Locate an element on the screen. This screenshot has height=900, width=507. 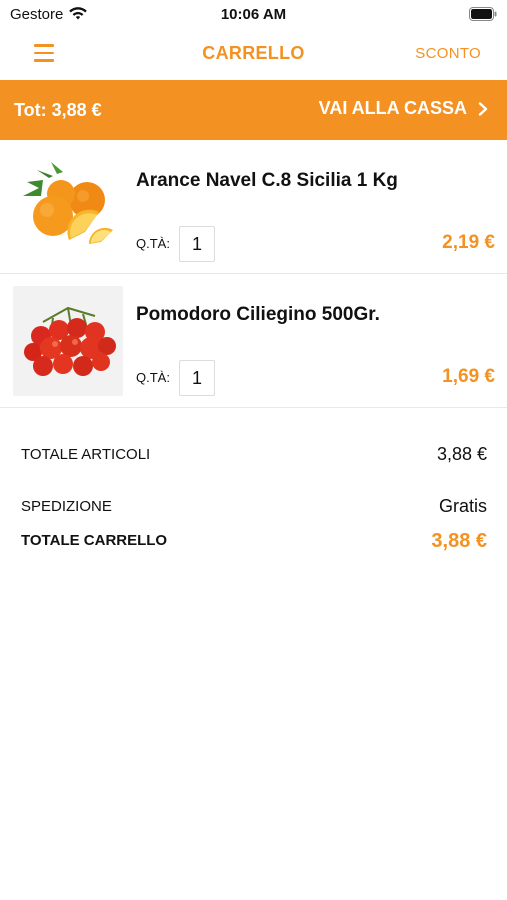
discount-button: SCONTO is located at coordinates (448, 53).